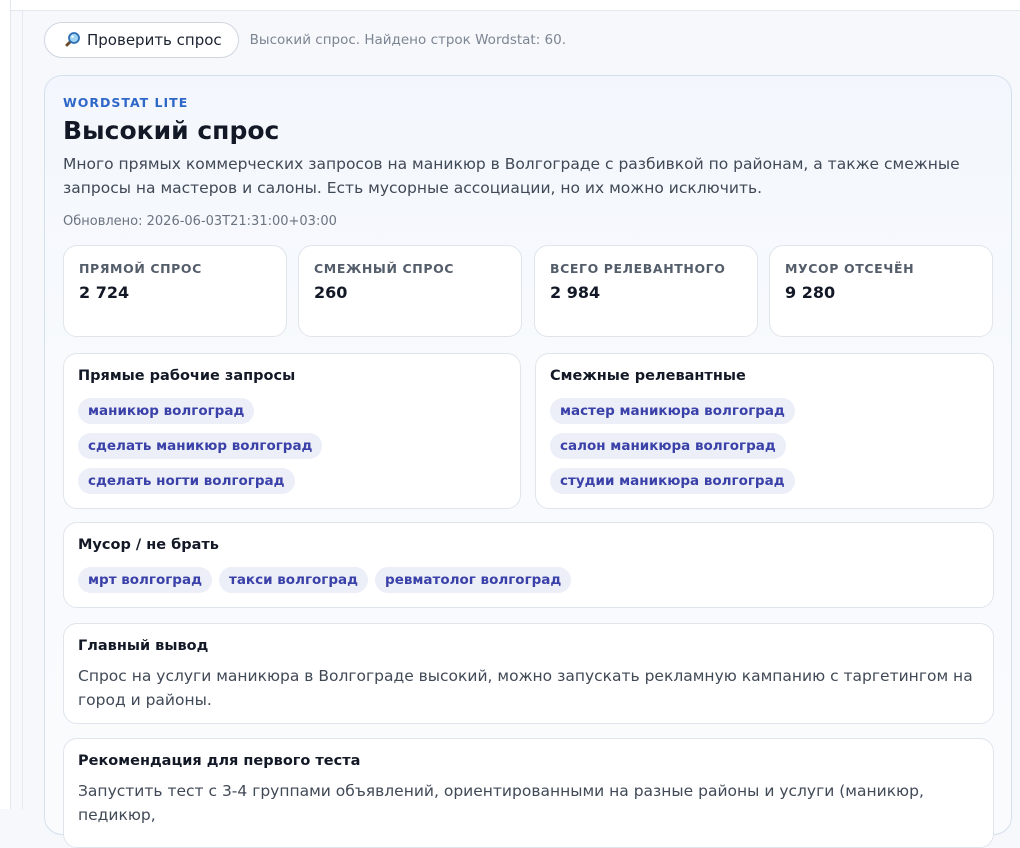 This screenshot has height=848, width=1020. I want to click on check-demand-button: Проверить спрос, so click(141, 40).